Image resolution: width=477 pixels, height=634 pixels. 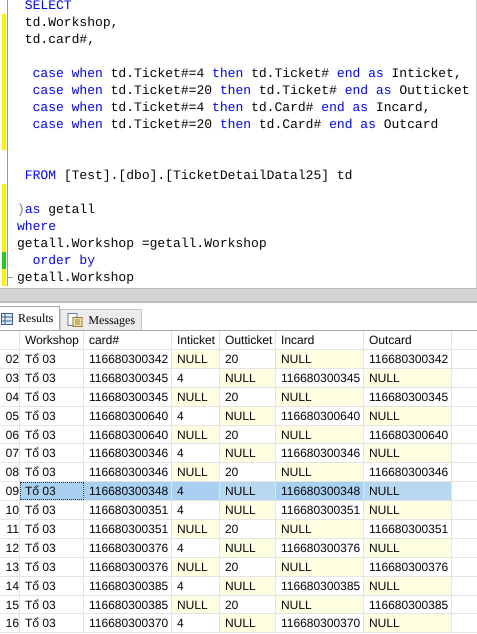 I want to click on table-row: 15 Tổ 03 116680300385 NULL 20 NULL 116680300385, so click(x=238, y=605).